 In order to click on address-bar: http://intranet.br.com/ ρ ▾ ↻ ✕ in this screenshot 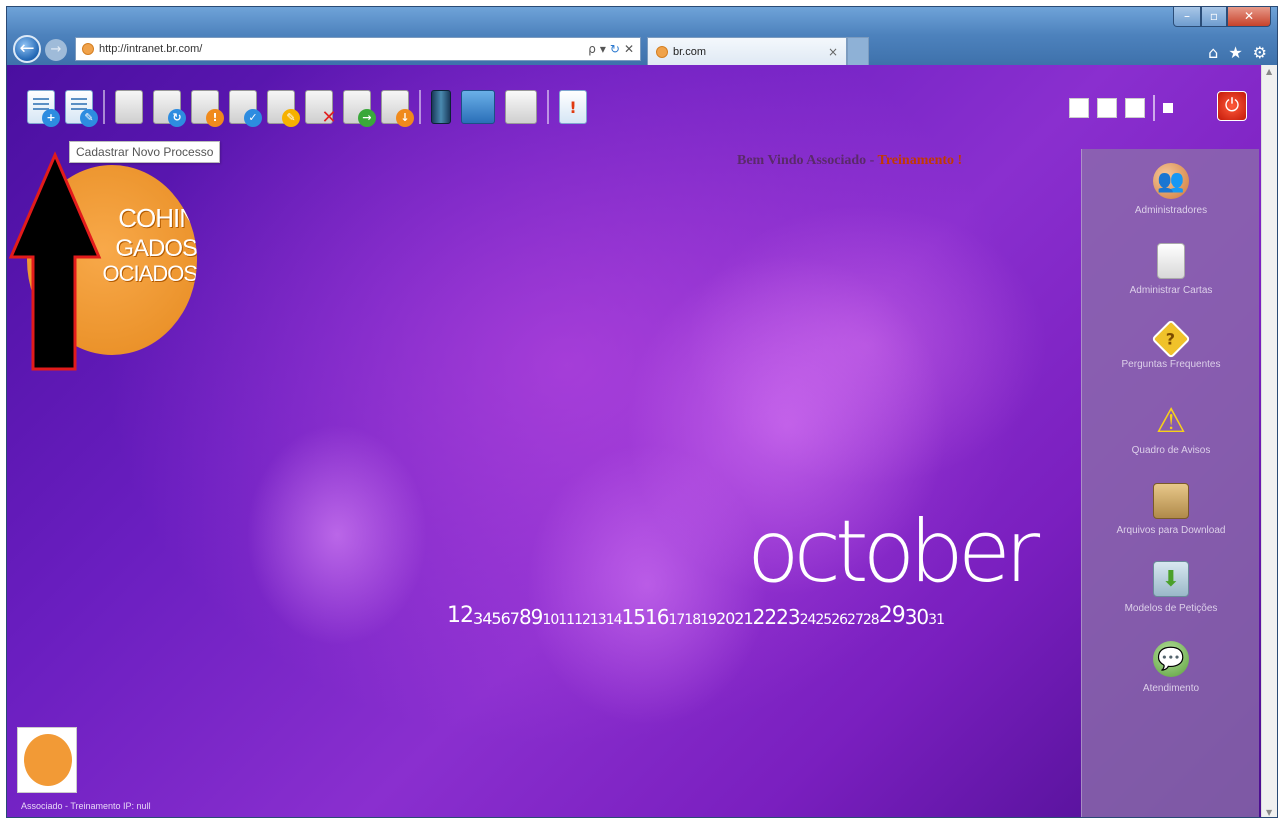, I will do `click(358, 49)`.